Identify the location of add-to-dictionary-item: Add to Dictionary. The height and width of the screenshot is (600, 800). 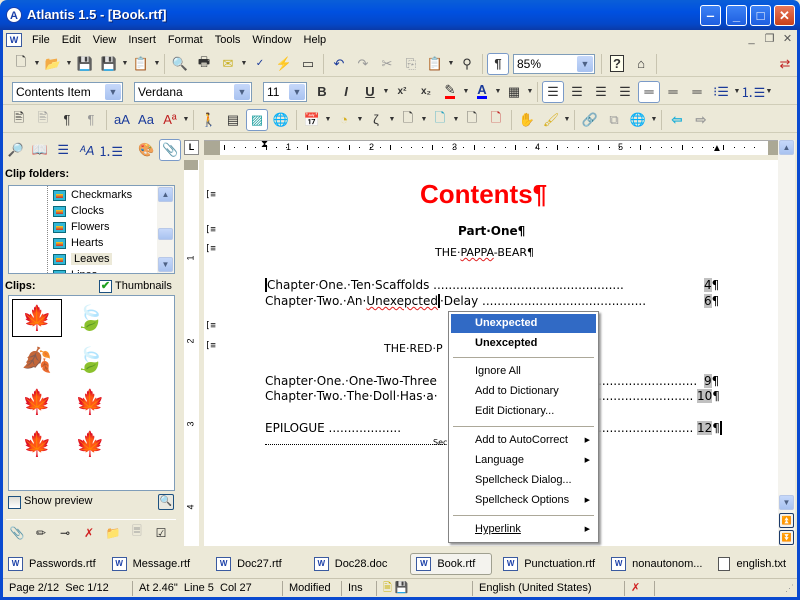
(523, 391).